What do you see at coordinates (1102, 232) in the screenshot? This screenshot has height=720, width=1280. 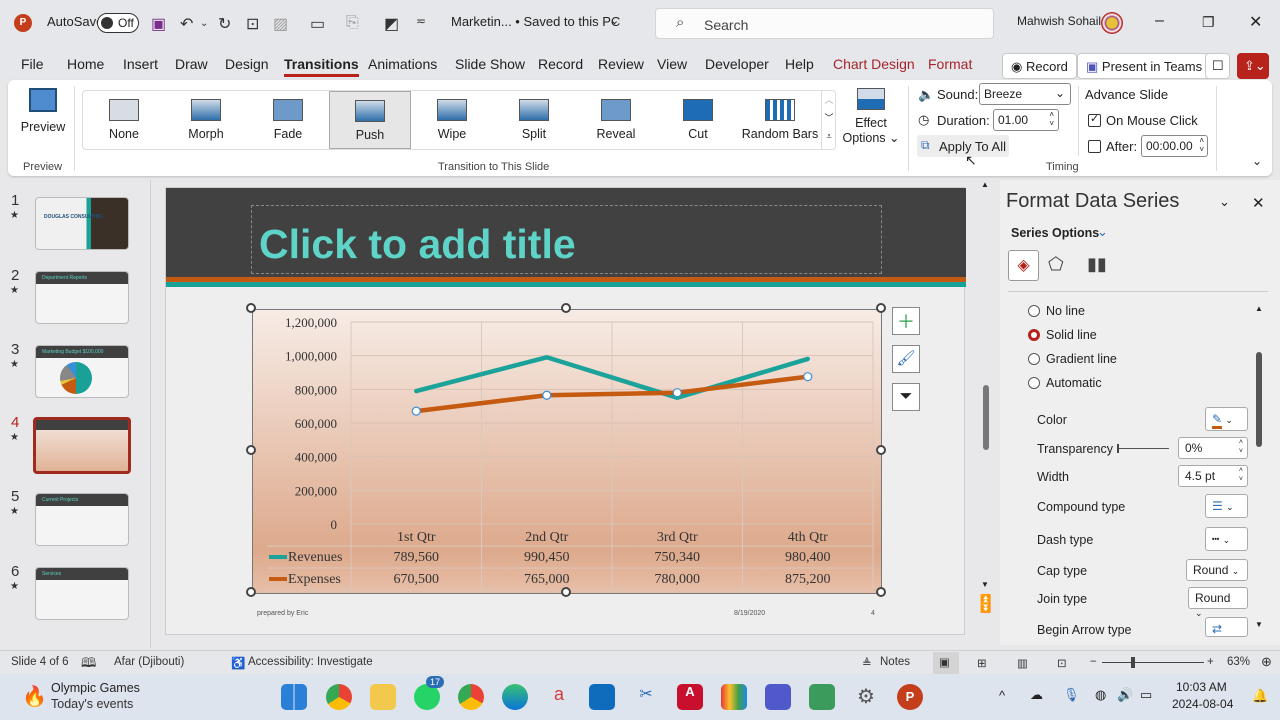 I see `chevron-down-icon: ⌄` at bounding box center [1102, 232].